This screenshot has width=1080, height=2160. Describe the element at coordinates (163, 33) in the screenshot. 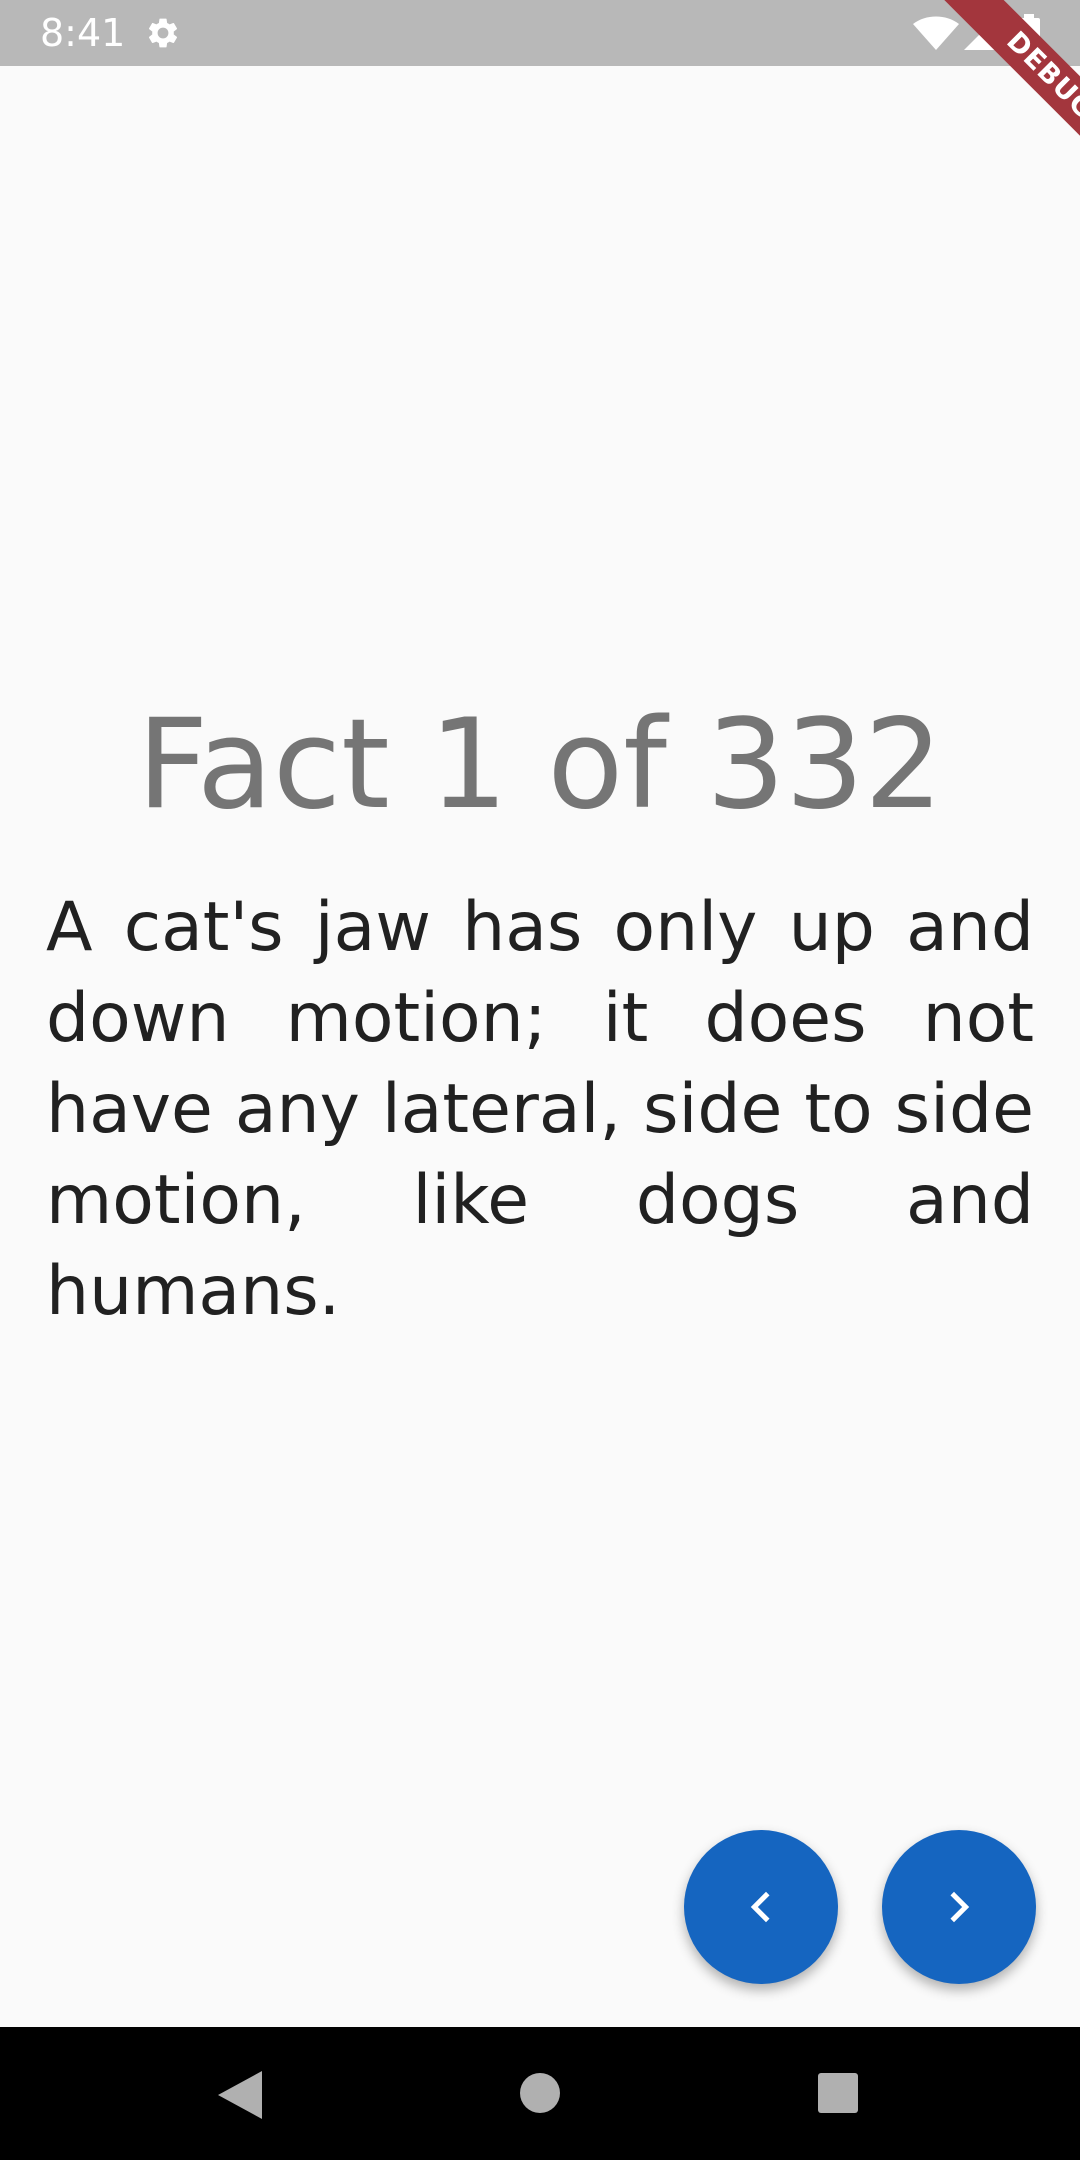

I see `gear-icon` at that location.